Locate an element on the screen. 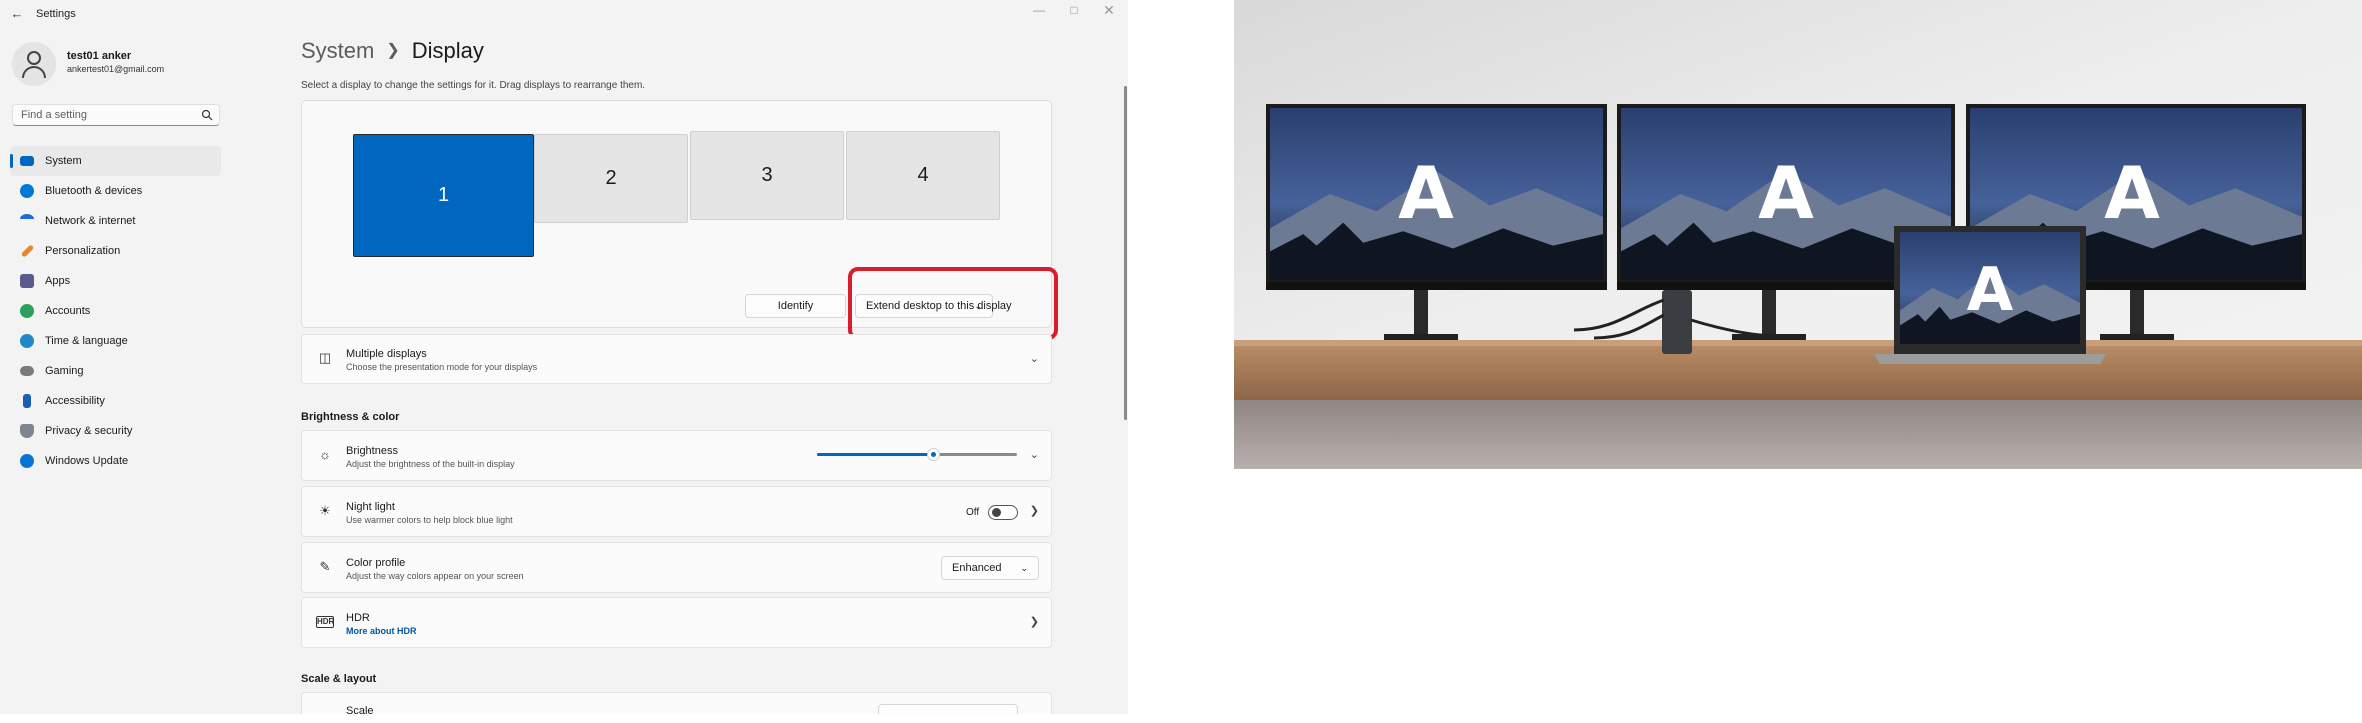 Image resolution: width=2362 pixels, height=723 pixels. back-arrow-icon: ← is located at coordinates (17, 14).